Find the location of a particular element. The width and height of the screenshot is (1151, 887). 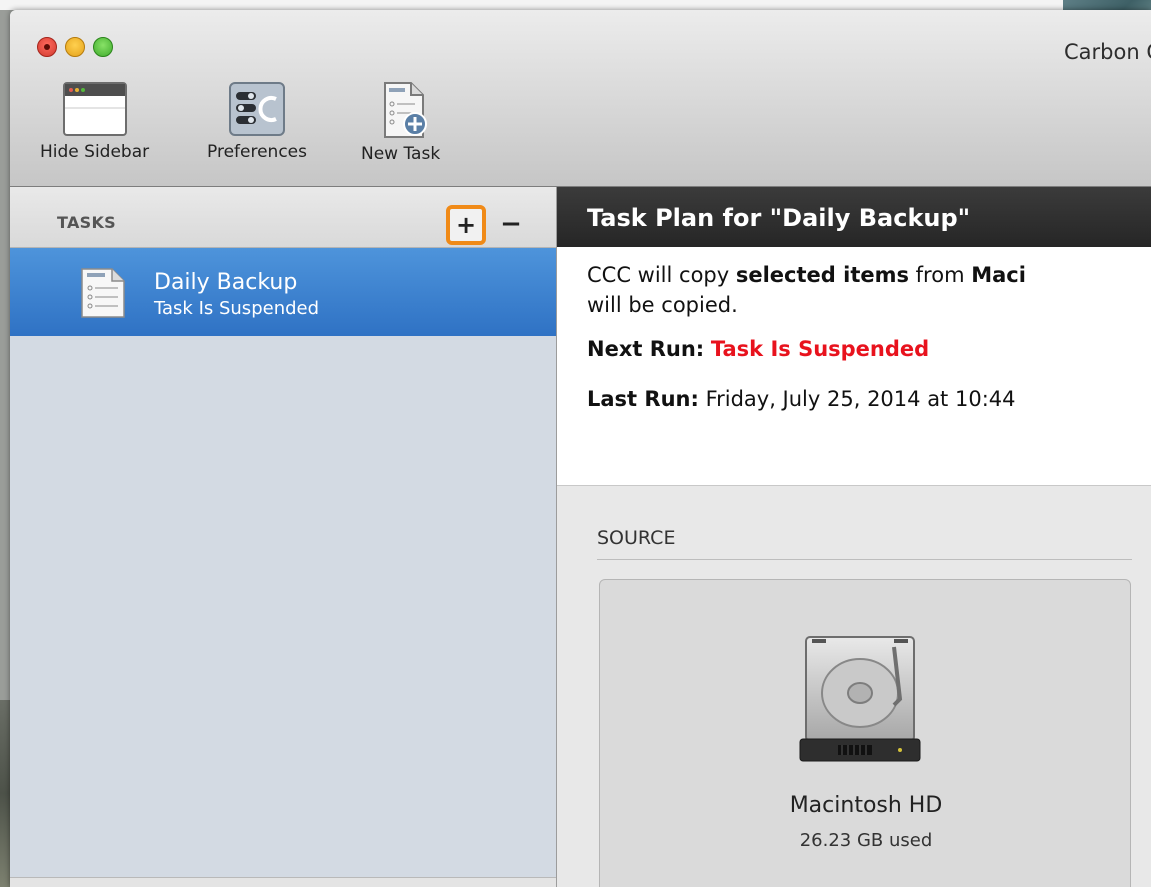

last-run-value: Friday, July 25, 2014 at 10:44 is located at coordinates (860, 399).